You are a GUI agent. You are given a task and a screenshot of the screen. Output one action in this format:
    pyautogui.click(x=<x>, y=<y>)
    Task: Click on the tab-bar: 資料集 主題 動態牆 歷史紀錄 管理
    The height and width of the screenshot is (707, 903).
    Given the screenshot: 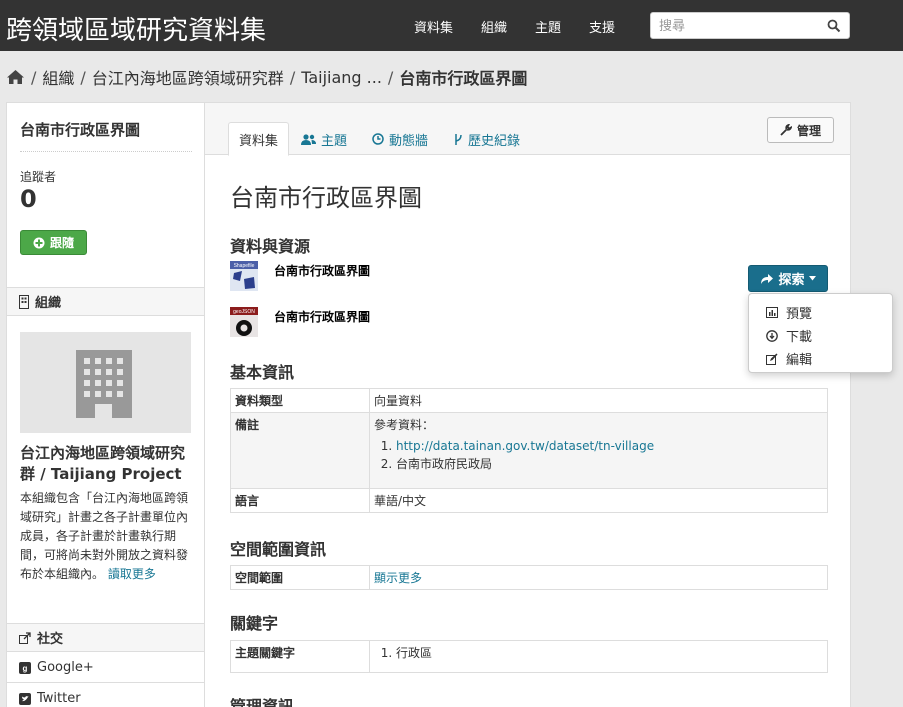 What is the action you would take?
    pyautogui.click(x=527, y=129)
    